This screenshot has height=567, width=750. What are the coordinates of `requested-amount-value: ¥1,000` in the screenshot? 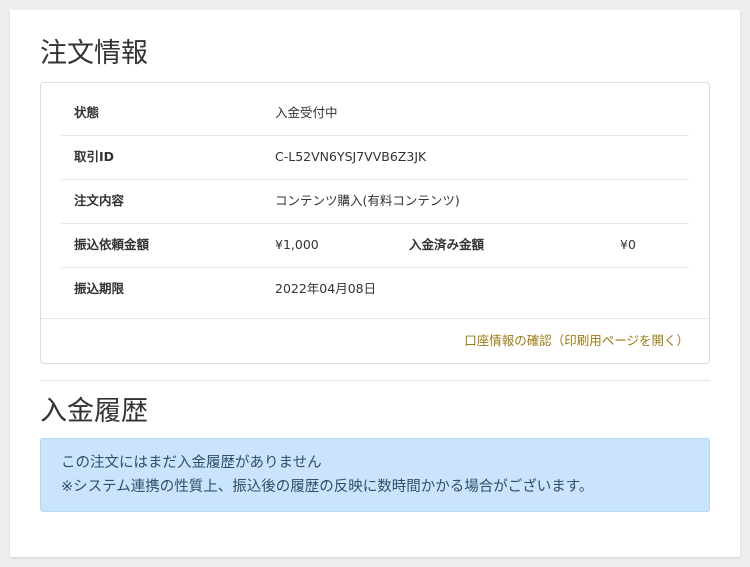 It's located at (297, 244).